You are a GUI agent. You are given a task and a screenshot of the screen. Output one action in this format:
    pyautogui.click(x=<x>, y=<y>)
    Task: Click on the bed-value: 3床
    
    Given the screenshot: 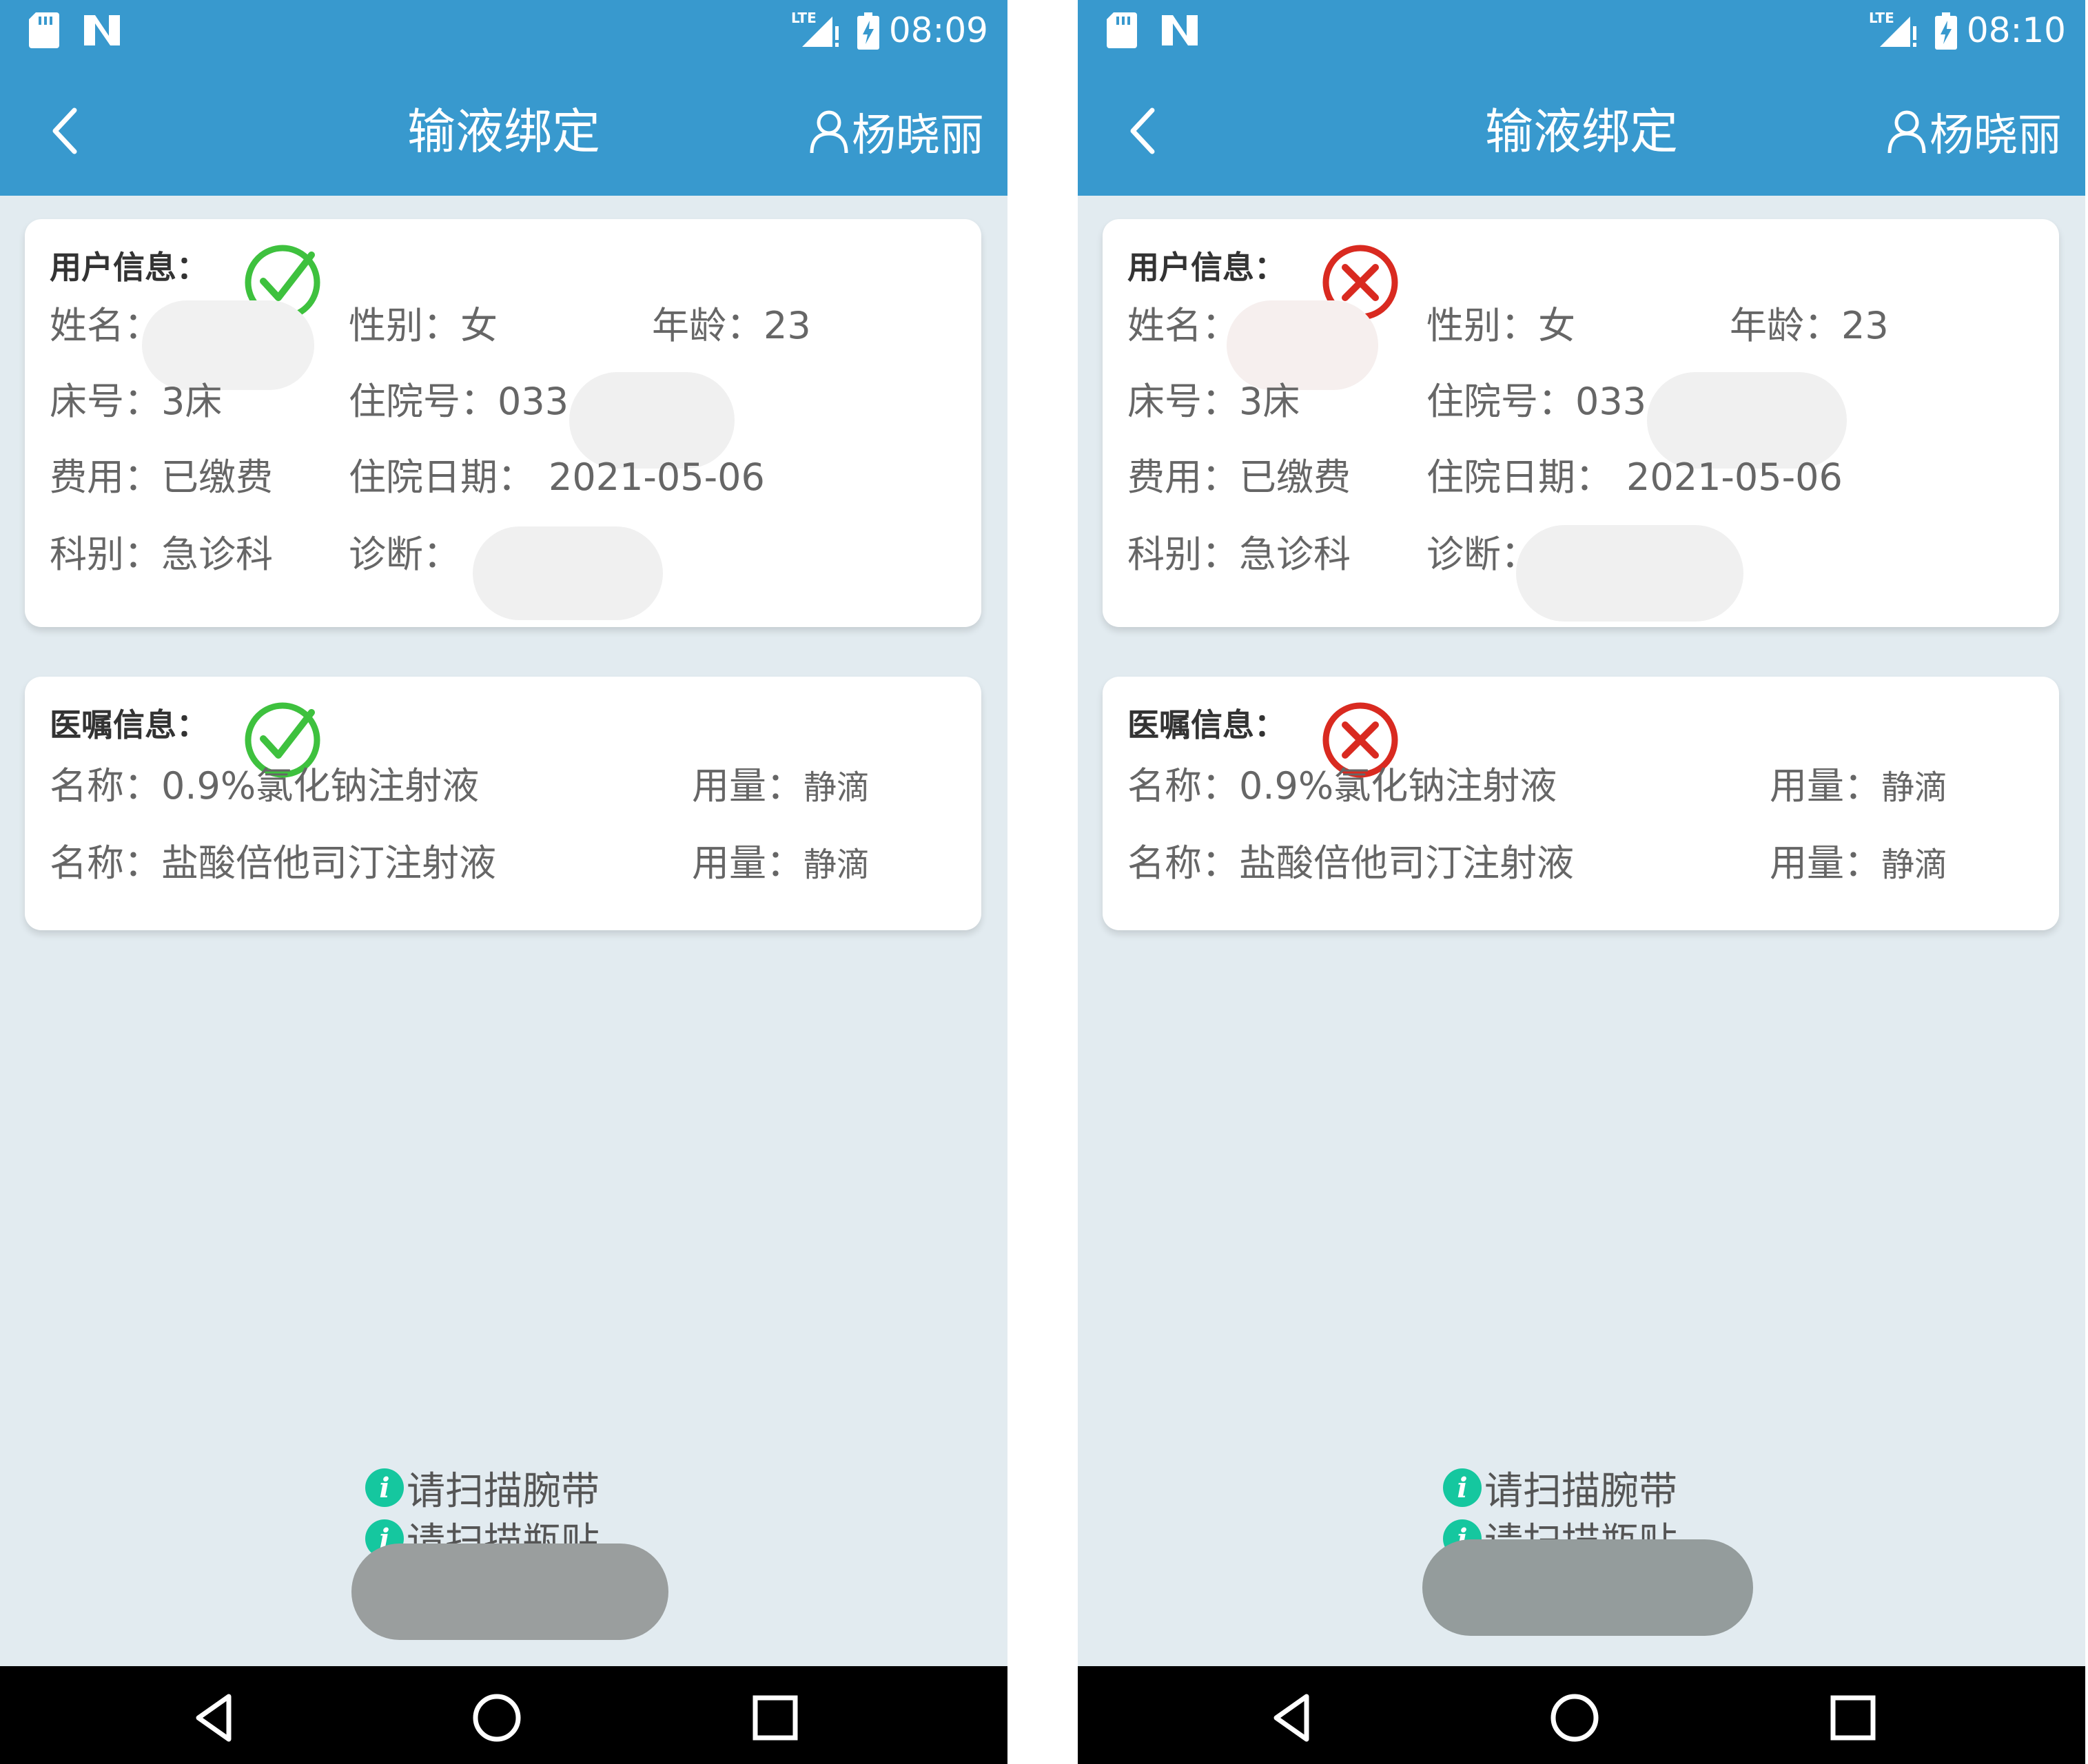 What is the action you would take?
    pyautogui.click(x=192, y=401)
    